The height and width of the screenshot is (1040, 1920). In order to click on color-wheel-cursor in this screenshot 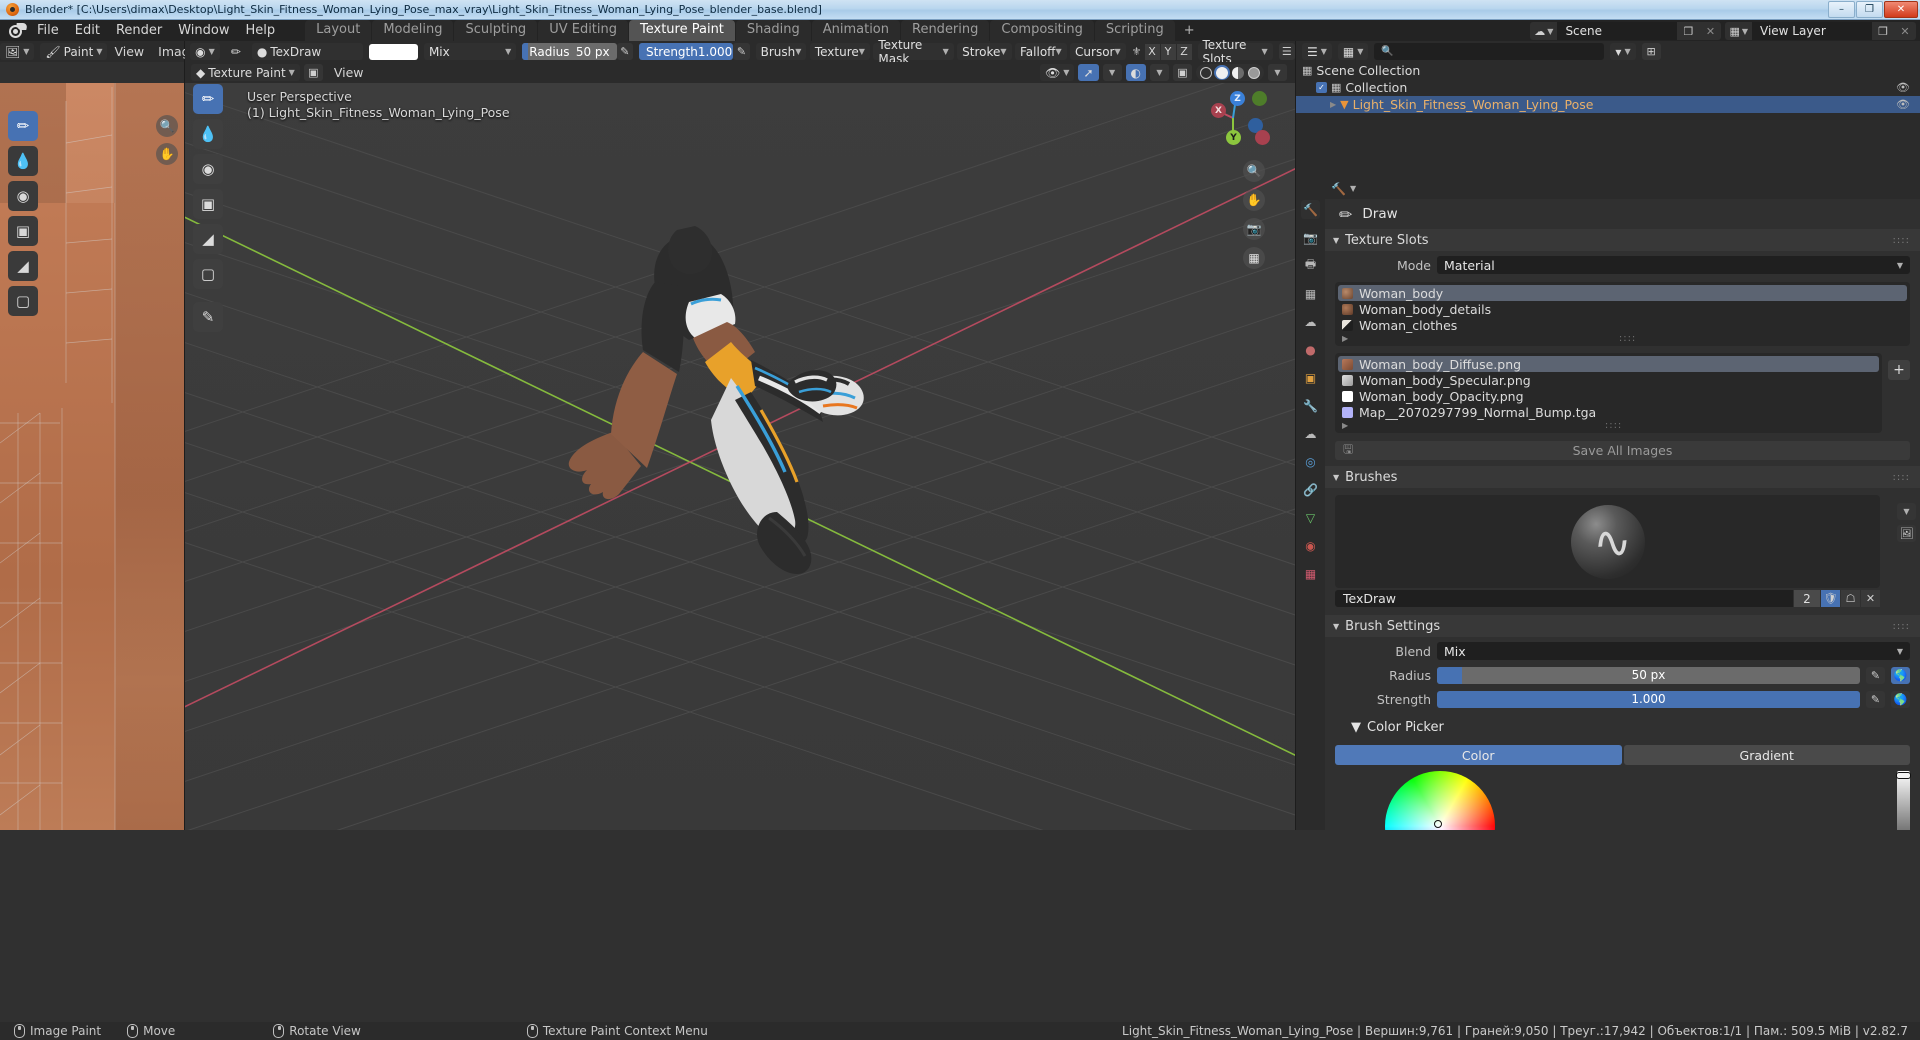, I will do `click(1438, 824)`.